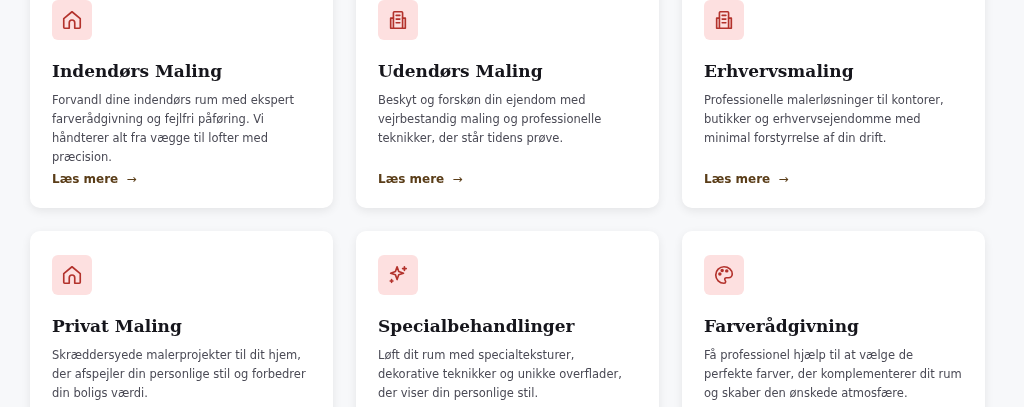 The height and width of the screenshot is (407, 1024). Describe the element at coordinates (500, 374) in the screenshot. I see `card-description: Løft dit rum med specialteksturer, dekorative teknikker og unikke overflader, der viser din personlige stil.` at that location.